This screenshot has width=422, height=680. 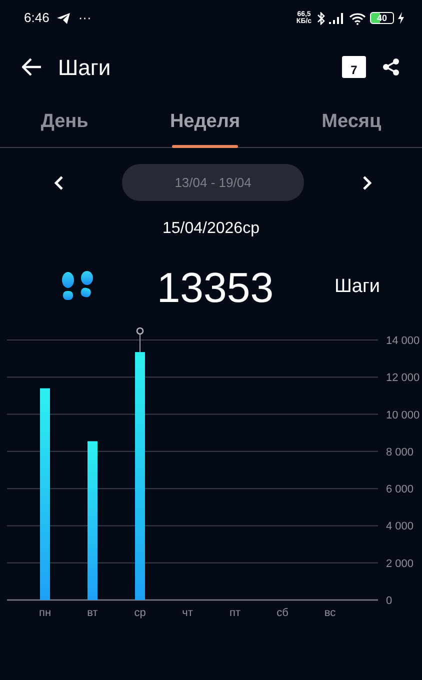 I want to click on selection-marker, so click(x=140, y=340).